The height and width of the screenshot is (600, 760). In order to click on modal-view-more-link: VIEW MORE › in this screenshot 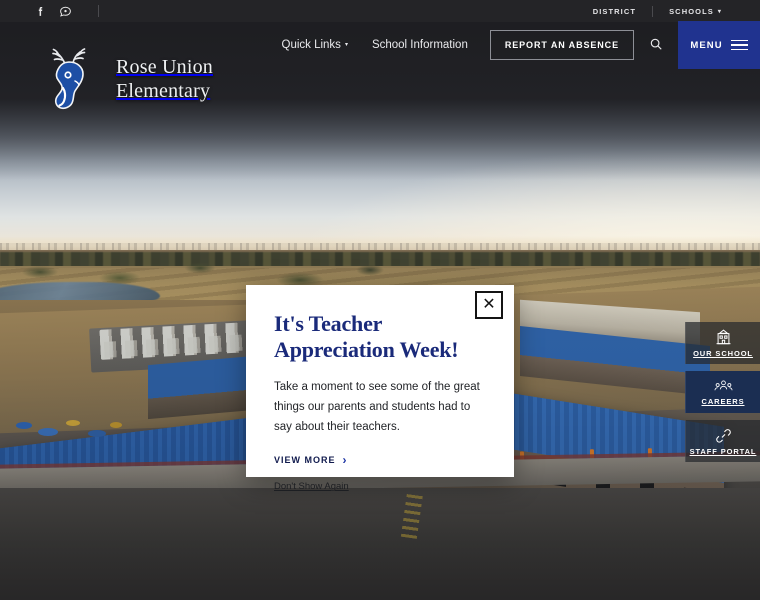, I will do `click(311, 460)`.